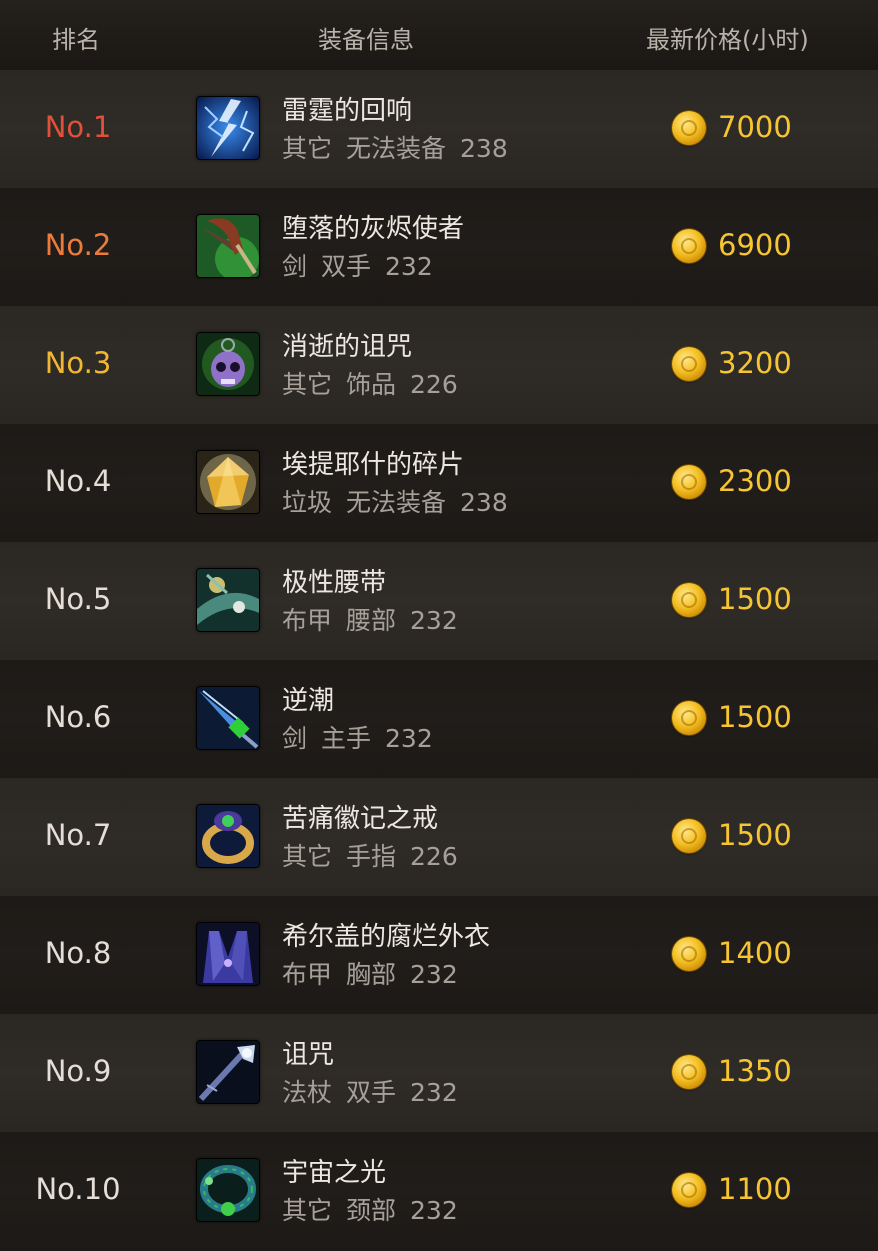 This screenshot has height=1251, width=878. What do you see at coordinates (228, 246) in the screenshot?
I see `ashbringer-sword-icon` at bounding box center [228, 246].